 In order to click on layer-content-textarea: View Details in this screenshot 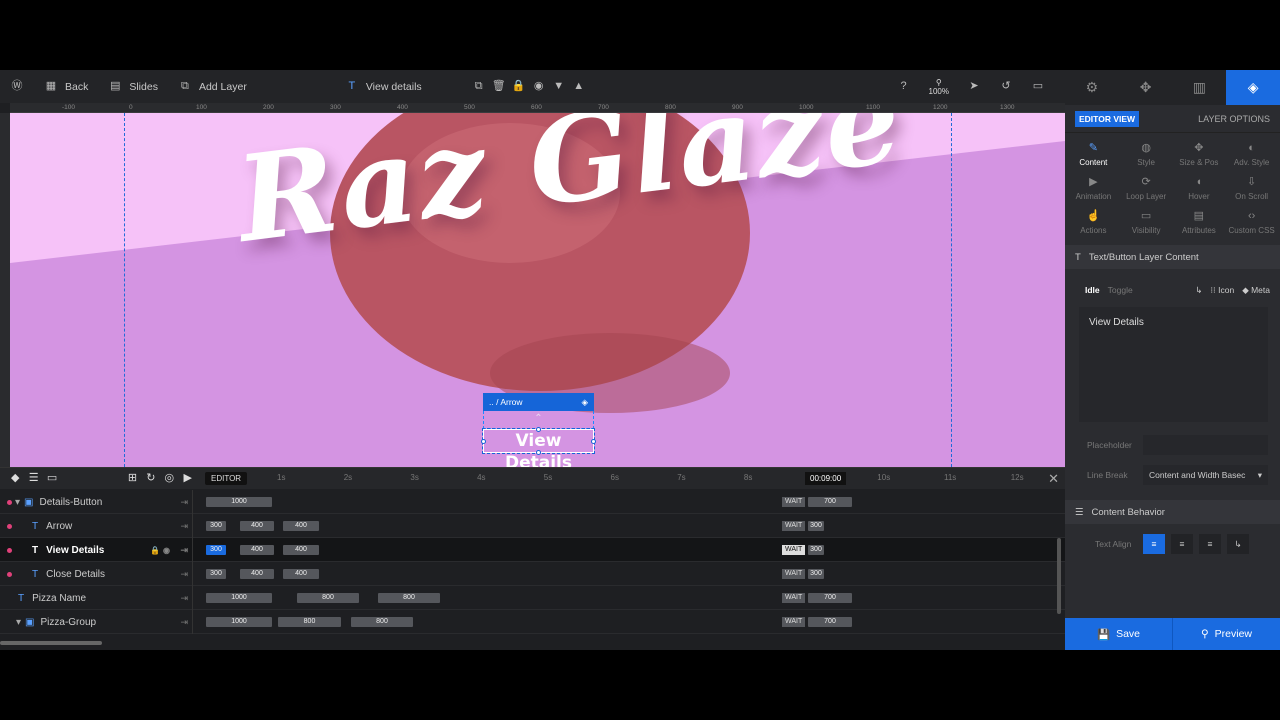, I will do `click(1173, 364)`.